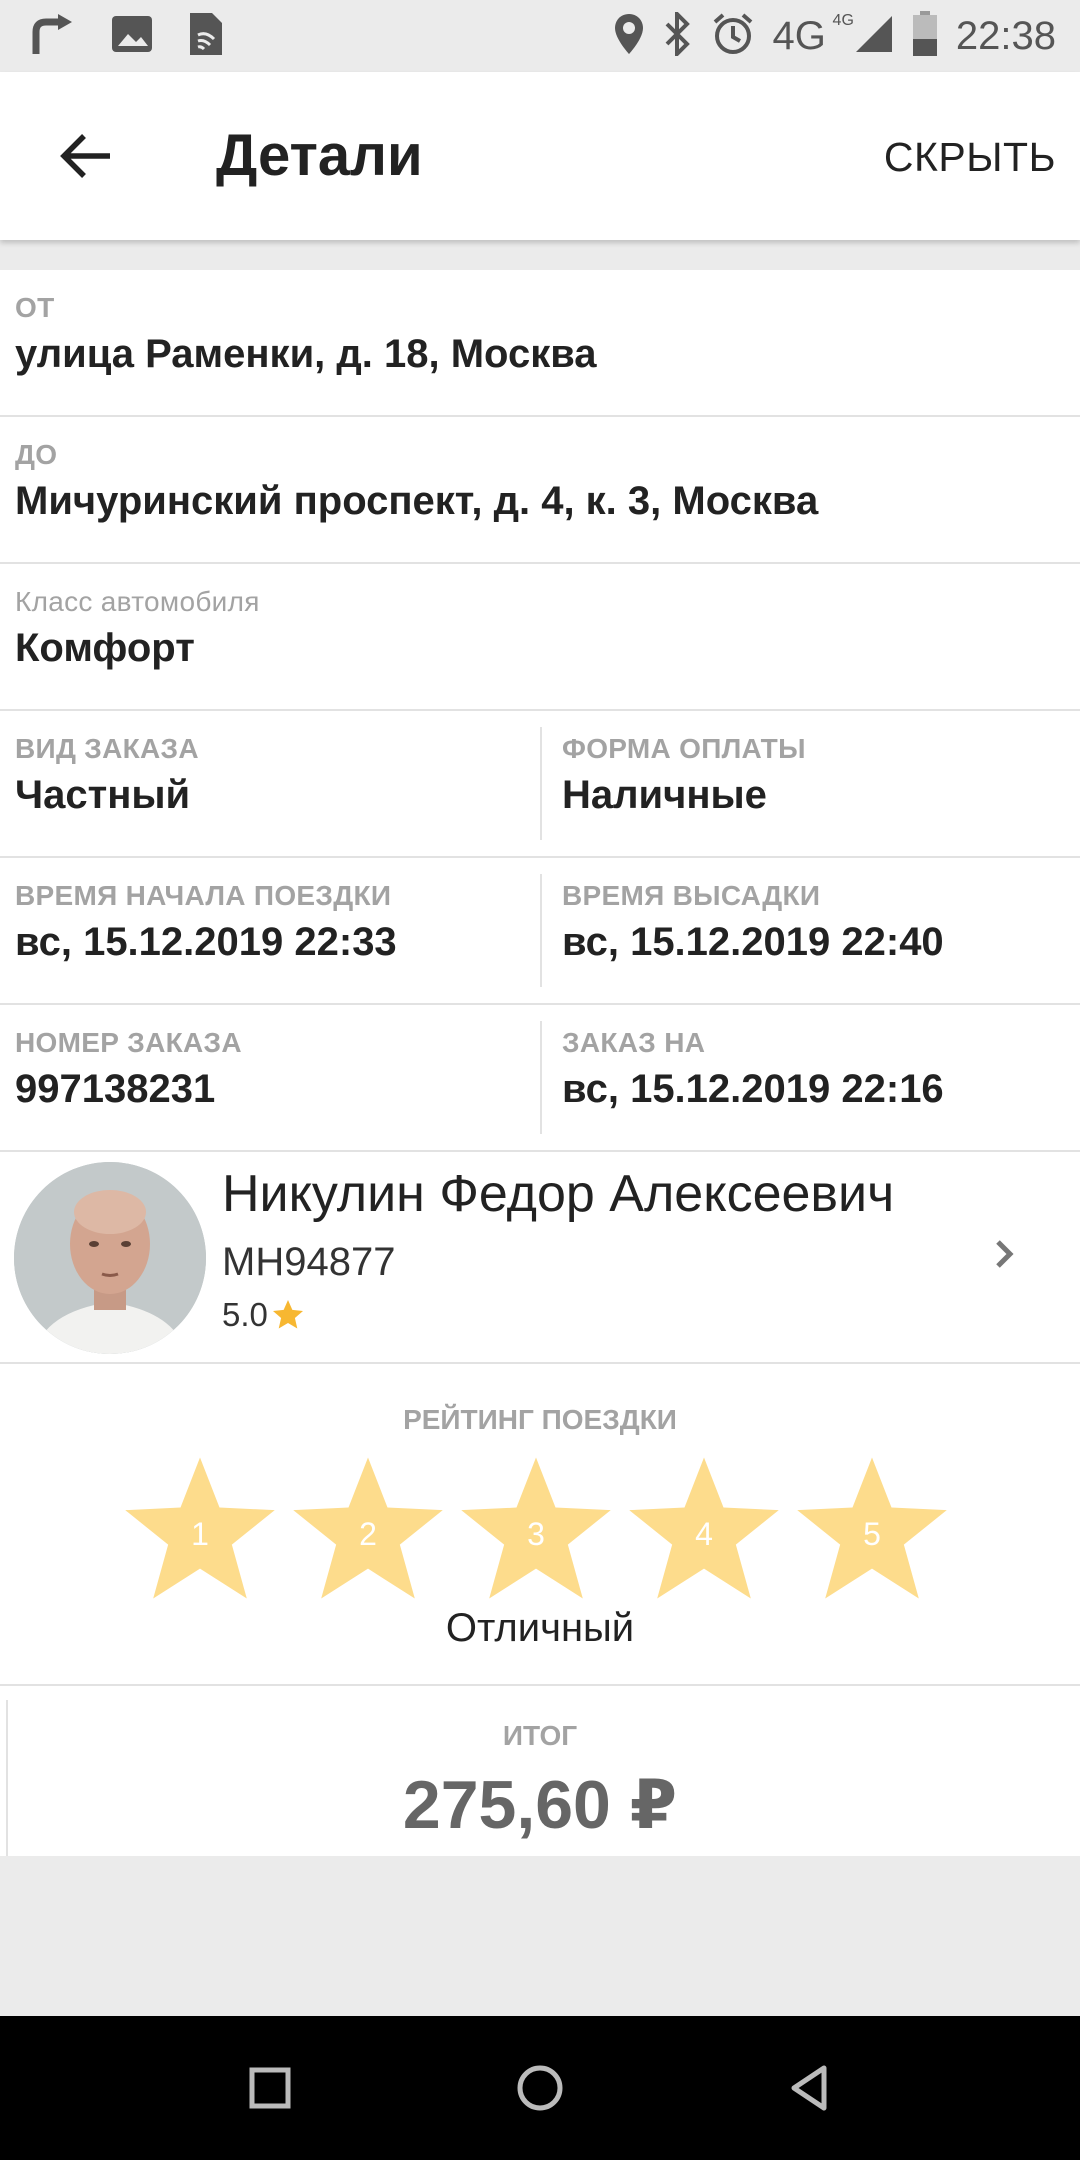 The height and width of the screenshot is (2160, 1080). I want to click on payment-label: ФОРМА ОПЛАТЫ, so click(684, 748).